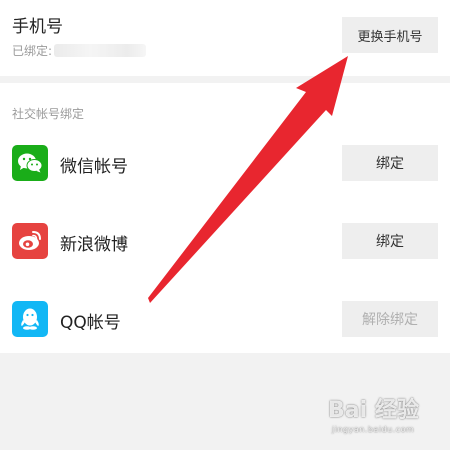  Describe the element at coordinates (390, 35) in the screenshot. I see `change-phone-button: 更换手机号` at that location.